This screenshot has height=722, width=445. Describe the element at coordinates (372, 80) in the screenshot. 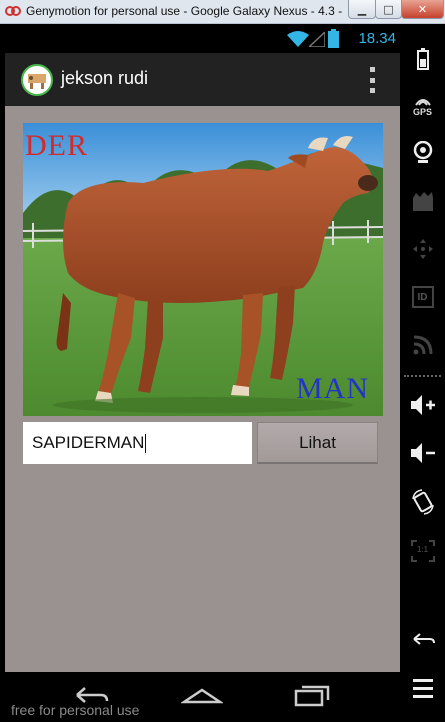

I see `overflow-menu-icon` at that location.